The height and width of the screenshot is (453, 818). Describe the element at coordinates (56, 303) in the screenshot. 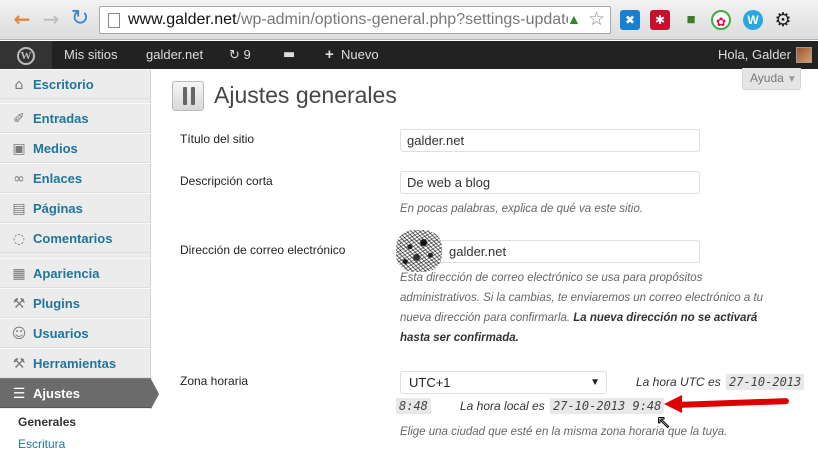

I see `sidebar-item-label: Plugins` at that location.